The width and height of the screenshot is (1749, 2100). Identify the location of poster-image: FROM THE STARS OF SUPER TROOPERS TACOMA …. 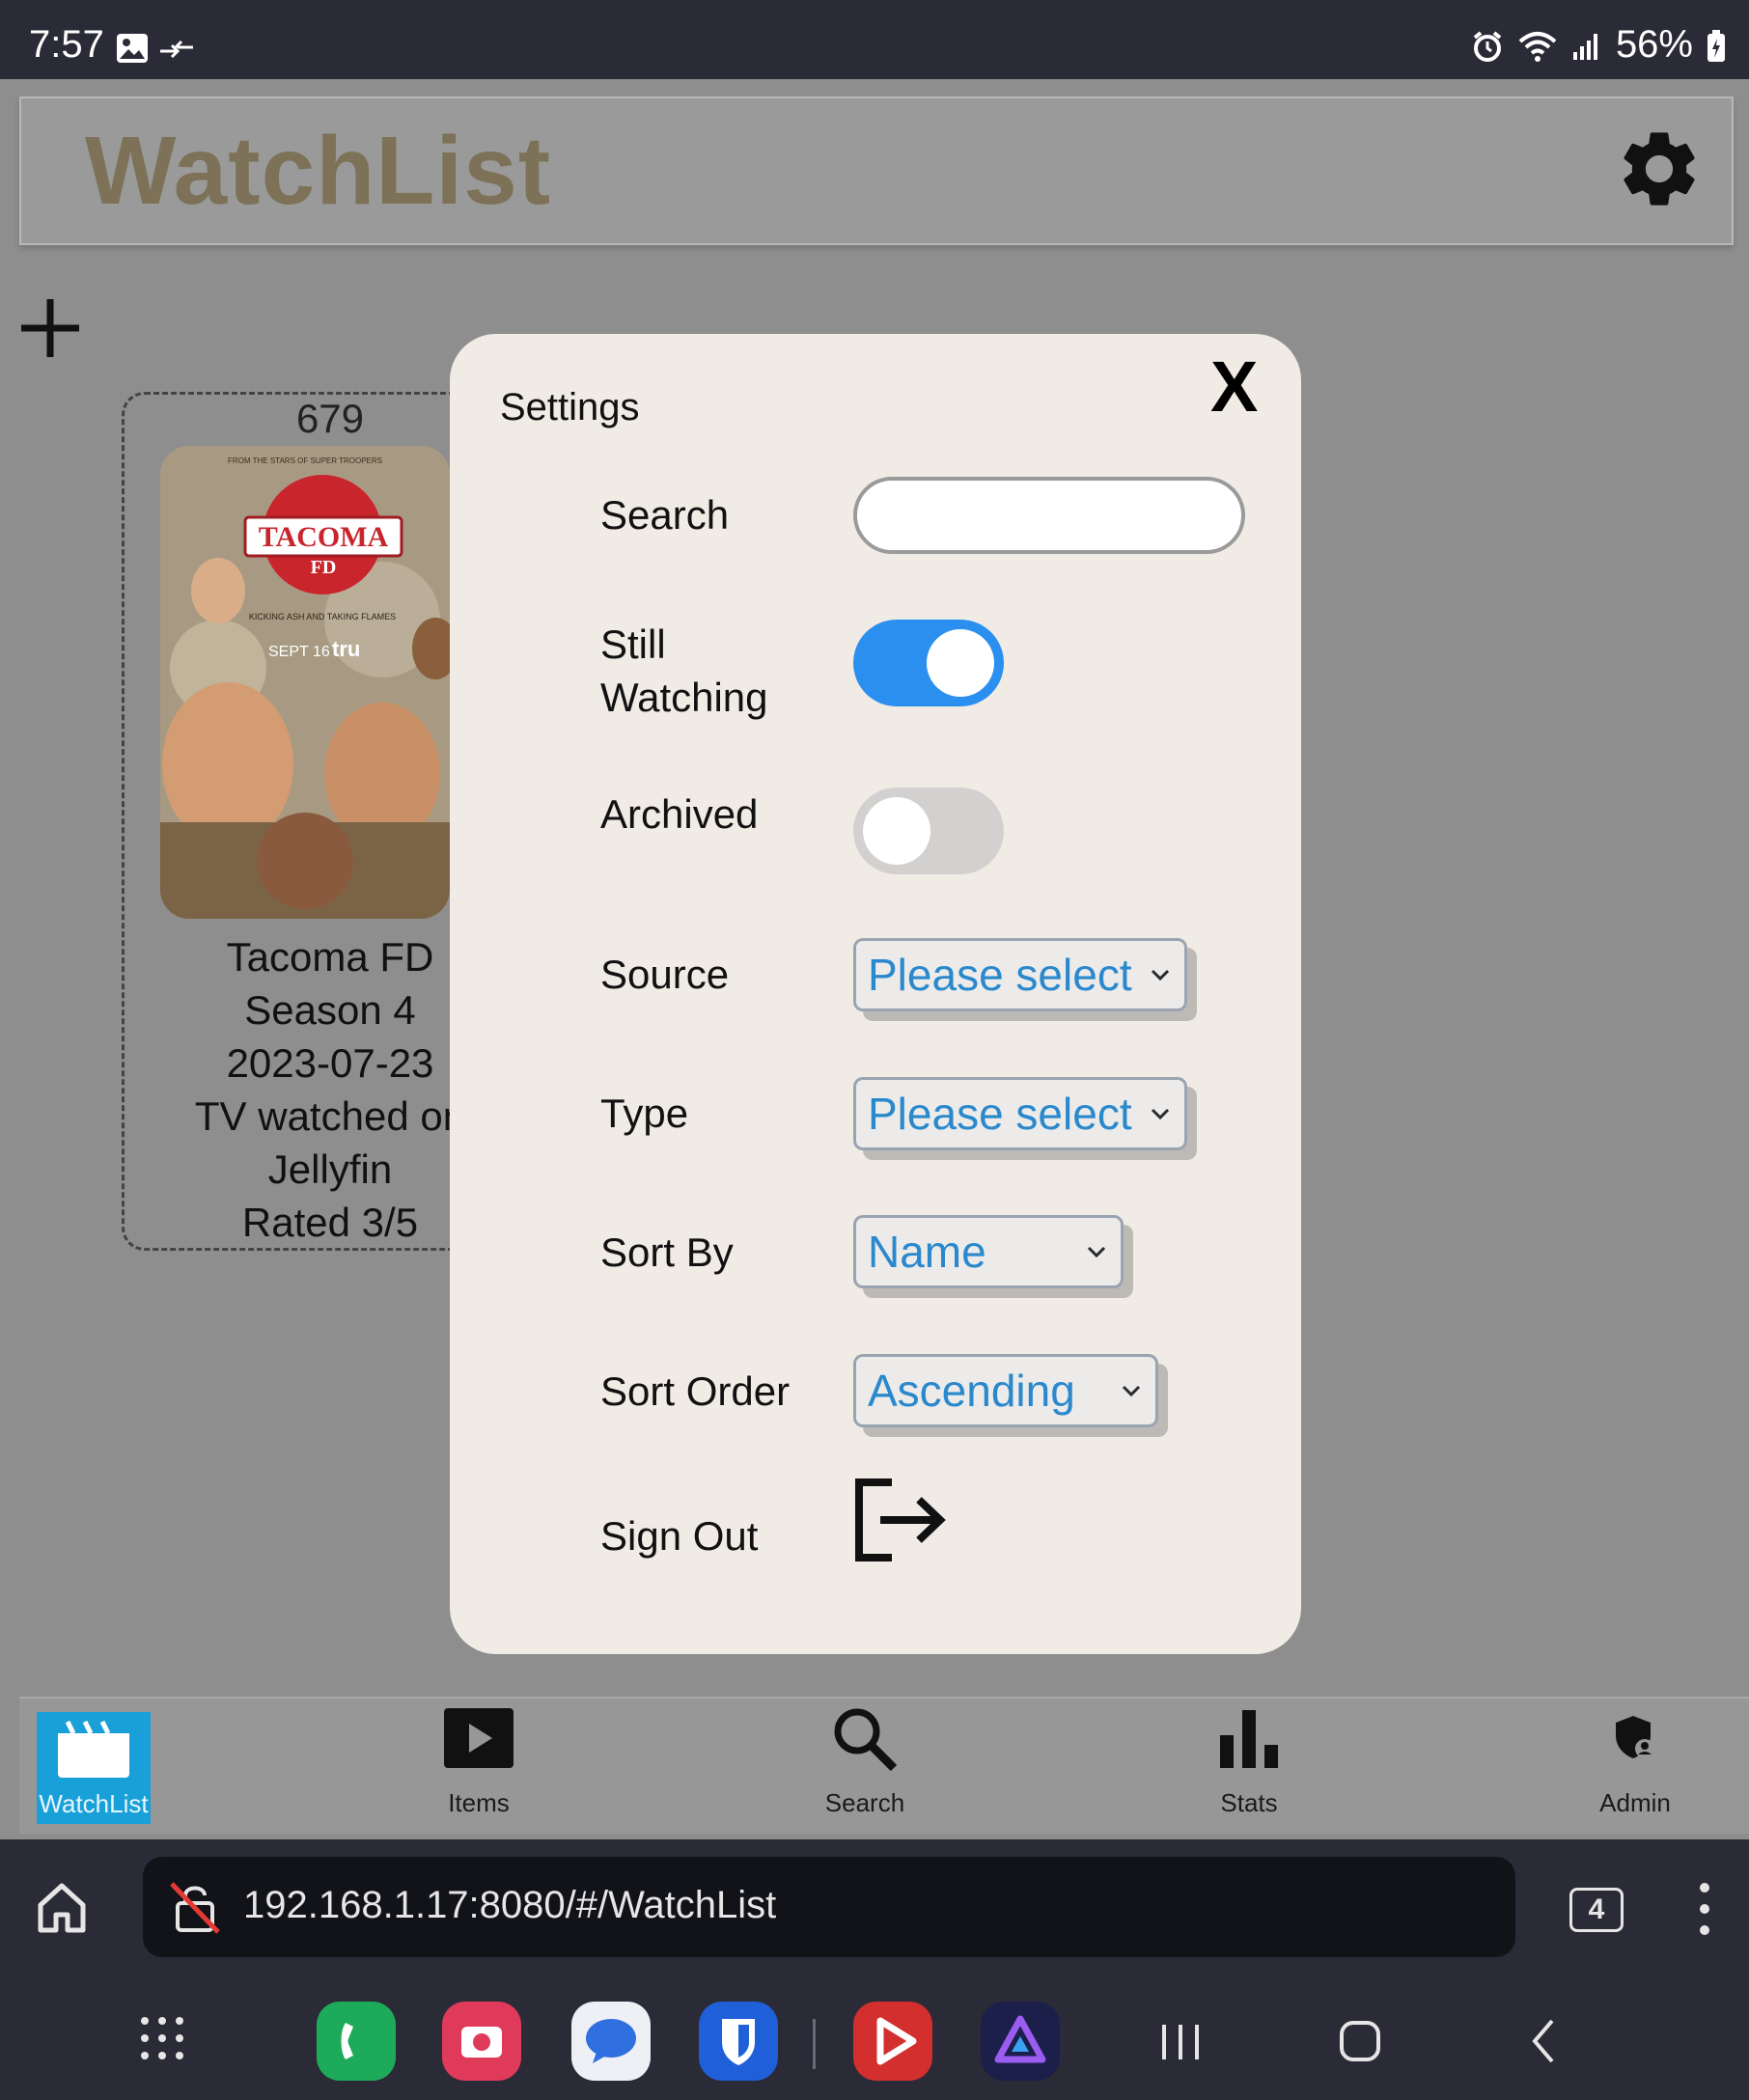
(305, 682).